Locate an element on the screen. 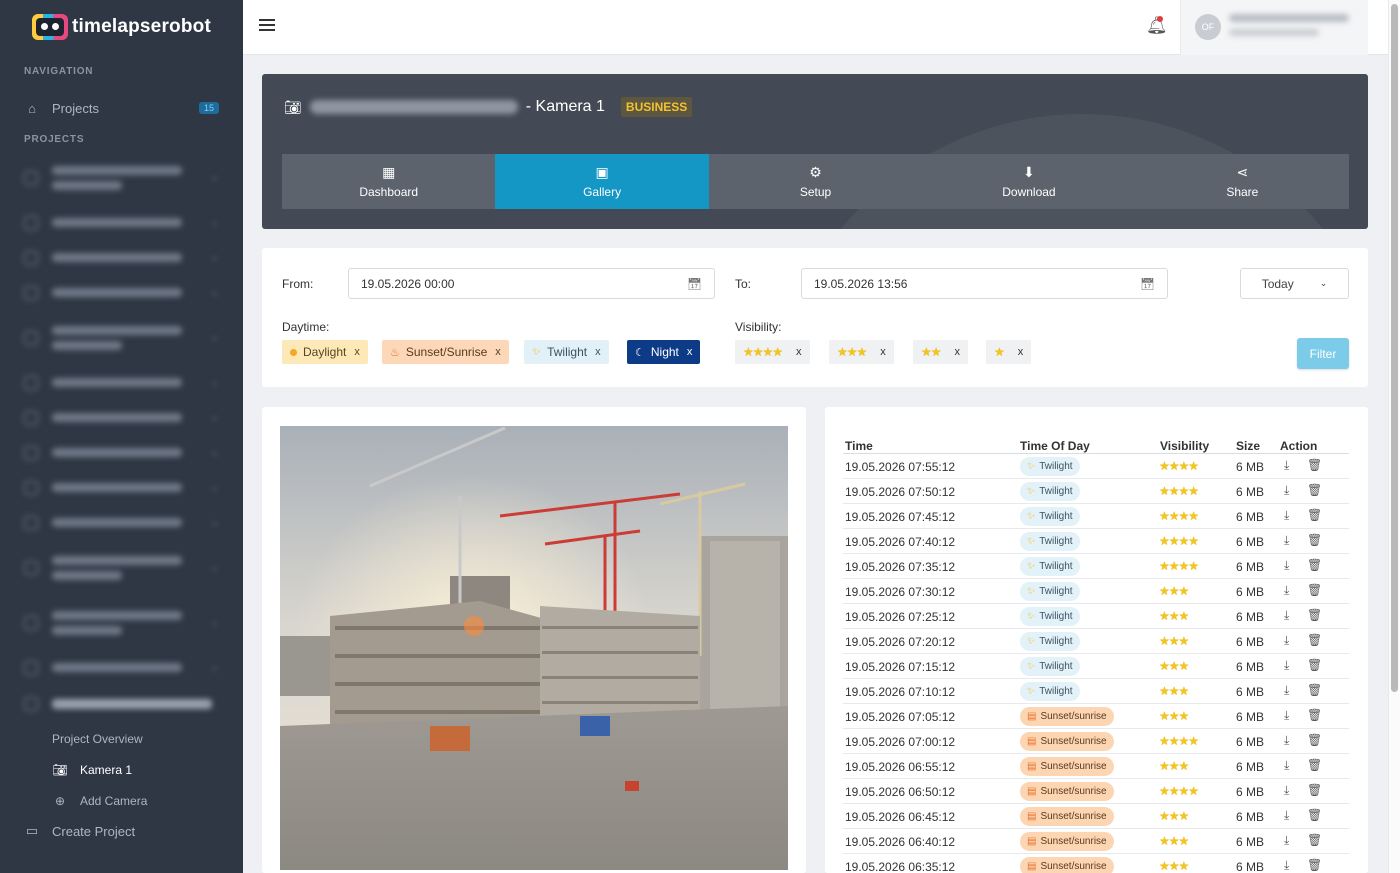 The width and height of the screenshot is (1400, 873). sidebar-item-add-camera: ⊕ Add Camera is located at coordinates (121, 800).